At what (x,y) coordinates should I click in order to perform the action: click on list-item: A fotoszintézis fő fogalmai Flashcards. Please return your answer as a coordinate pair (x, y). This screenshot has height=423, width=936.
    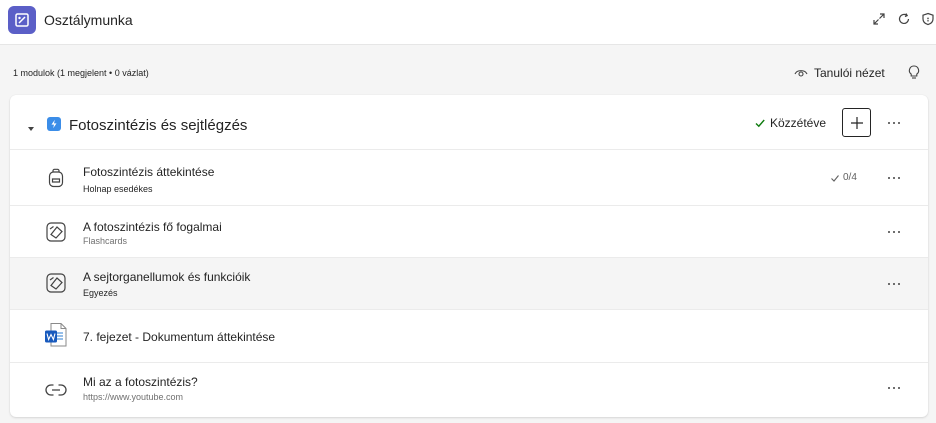
    Looking at the image, I should click on (469, 232).